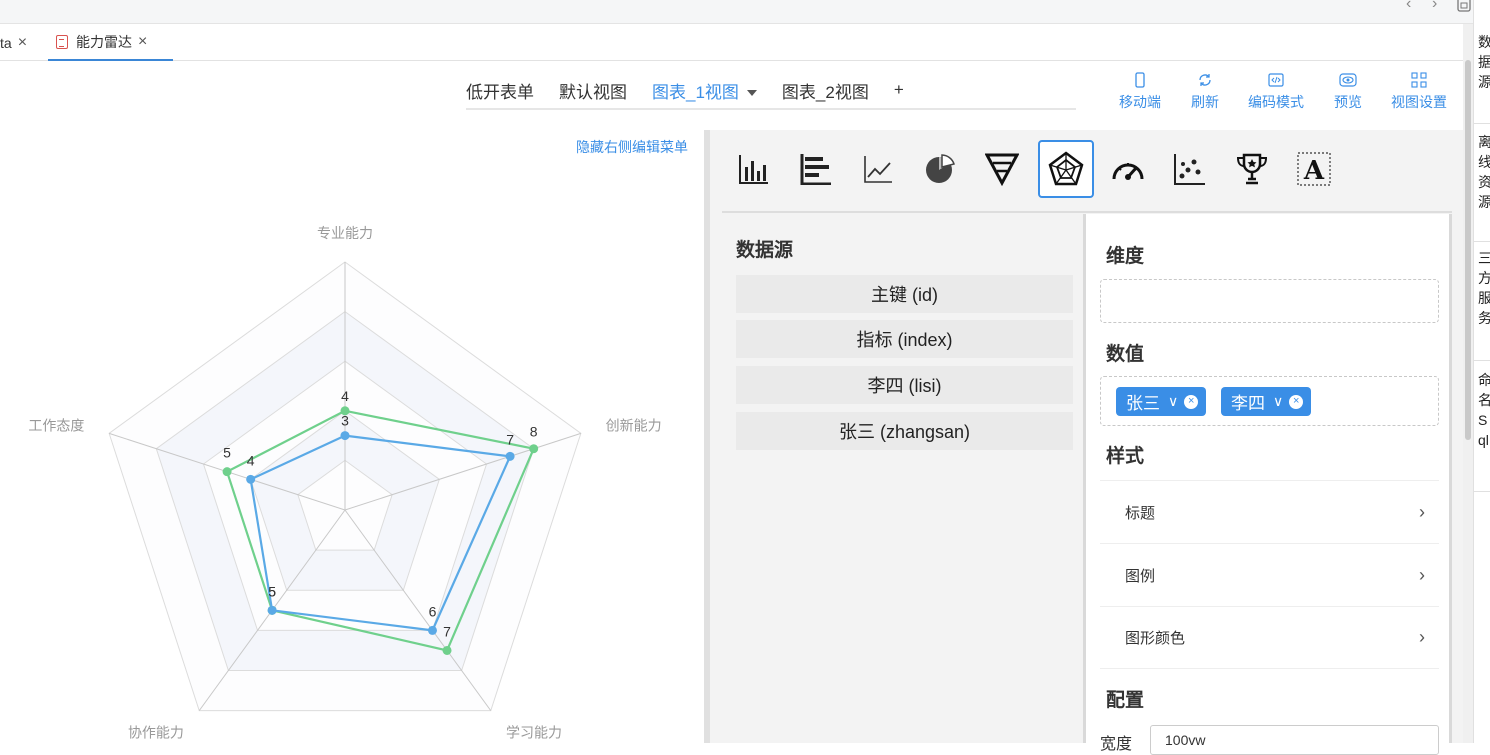 The height and width of the screenshot is (755, 1490). I want to click on doc-tab: ta ×, so click(17, 42).